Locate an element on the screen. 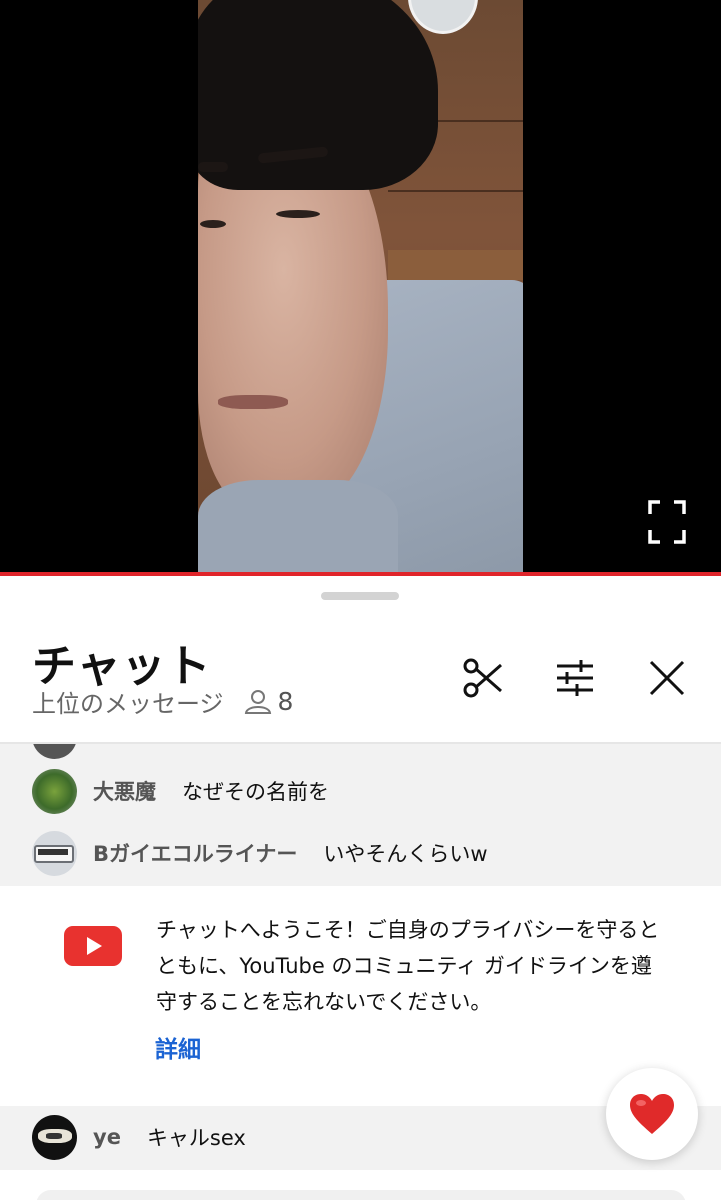 The image size is (721, 1200). message-text: なぜその名前を is located at coordinates (255, 792).